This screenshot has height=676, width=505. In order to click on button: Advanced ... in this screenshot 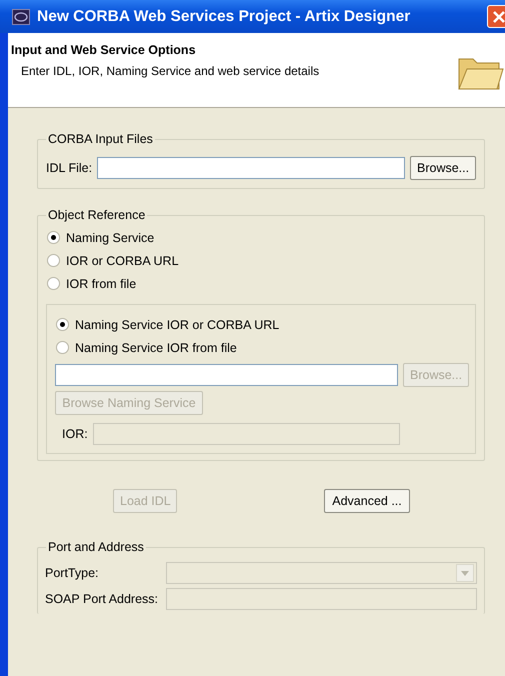, I will do `click(367, 501)`.